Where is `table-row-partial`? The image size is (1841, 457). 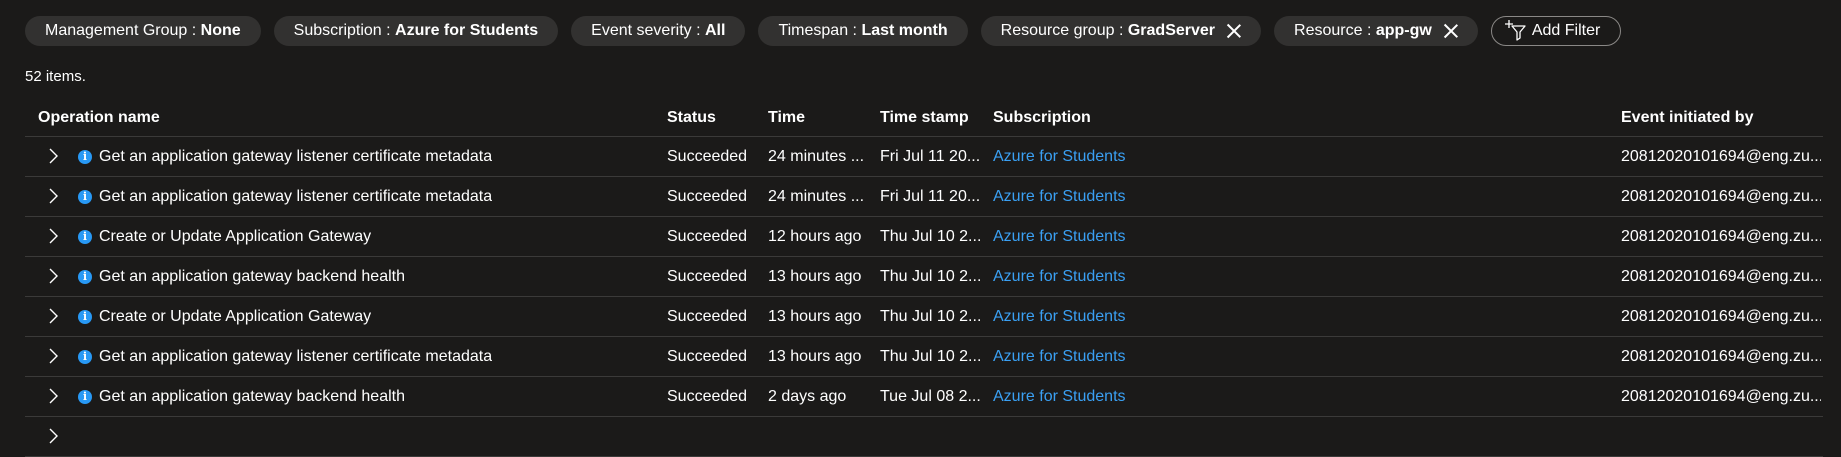 table-row-partial is located at coordinates (924, 437).